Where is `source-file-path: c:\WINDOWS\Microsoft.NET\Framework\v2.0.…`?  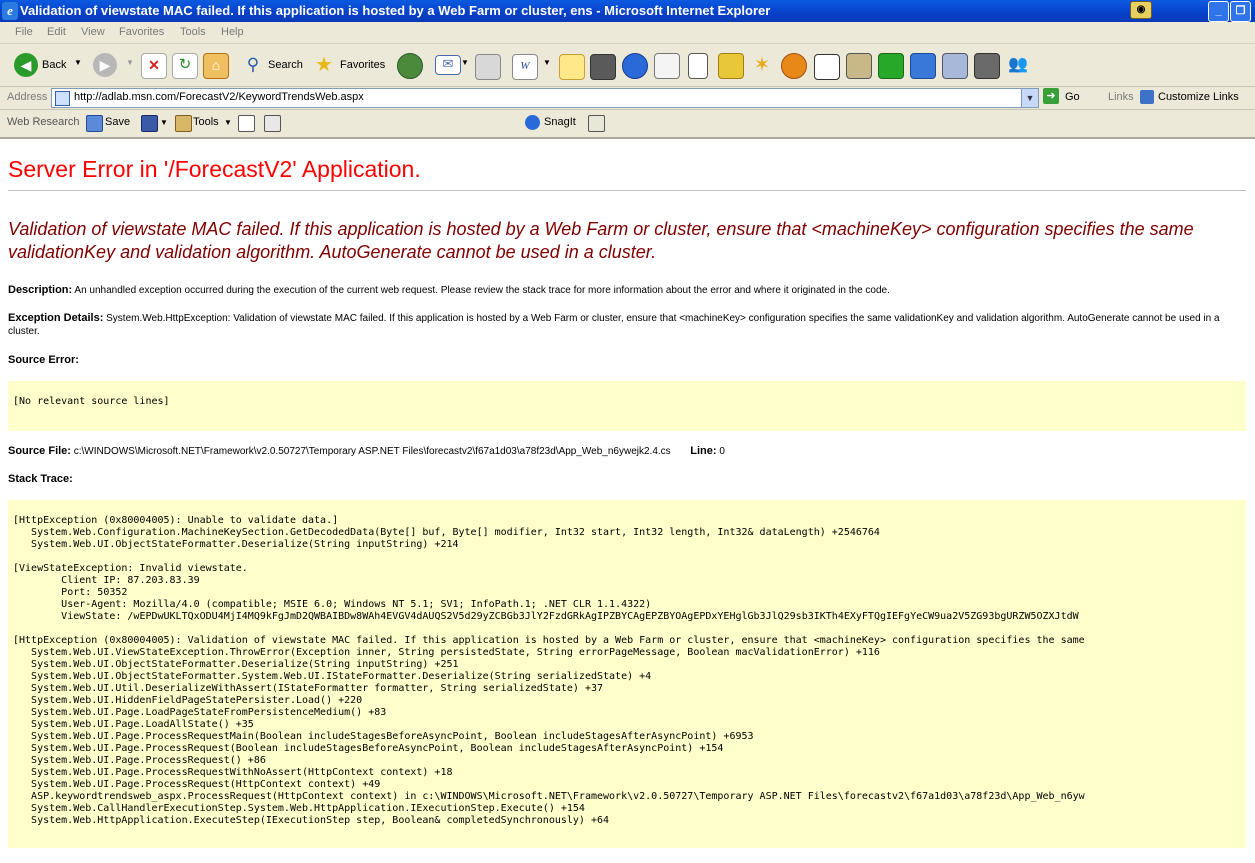 source-file-path: c:\WINDOWS\Microsoft.NET\Framework\v2.0.… is located at coordinates (372, 451).